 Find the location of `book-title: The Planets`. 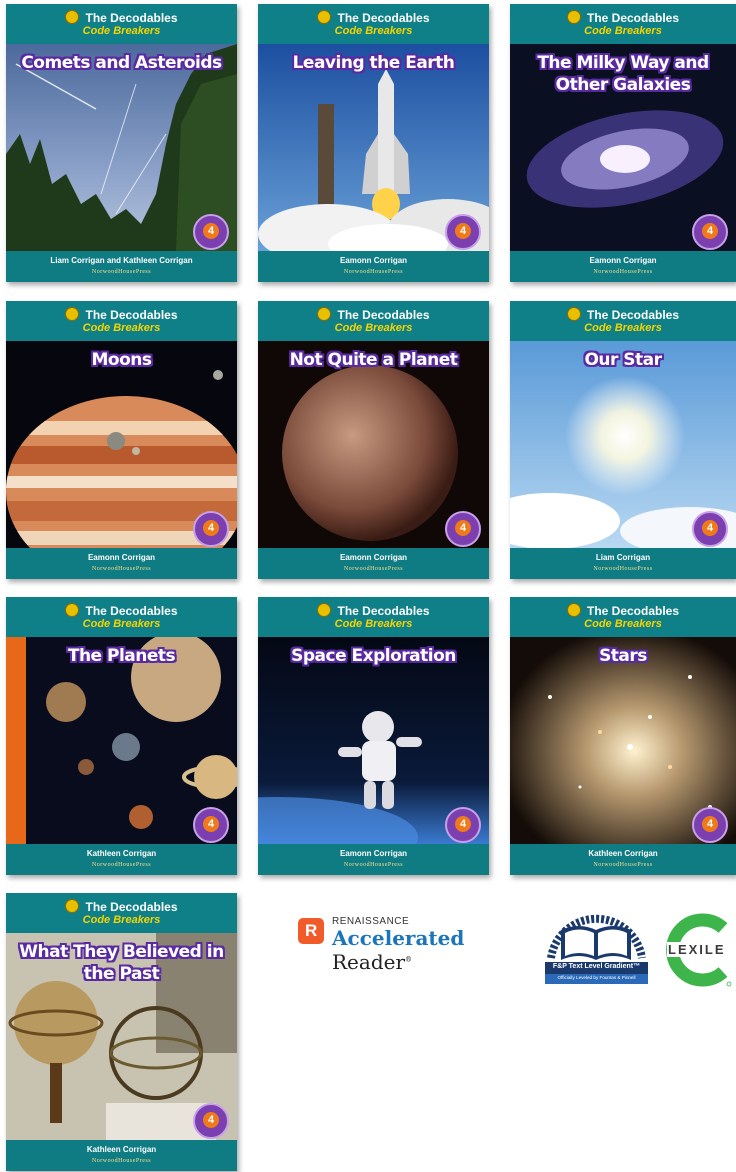

book-title: The Planets is located at coordinates (121, 656).